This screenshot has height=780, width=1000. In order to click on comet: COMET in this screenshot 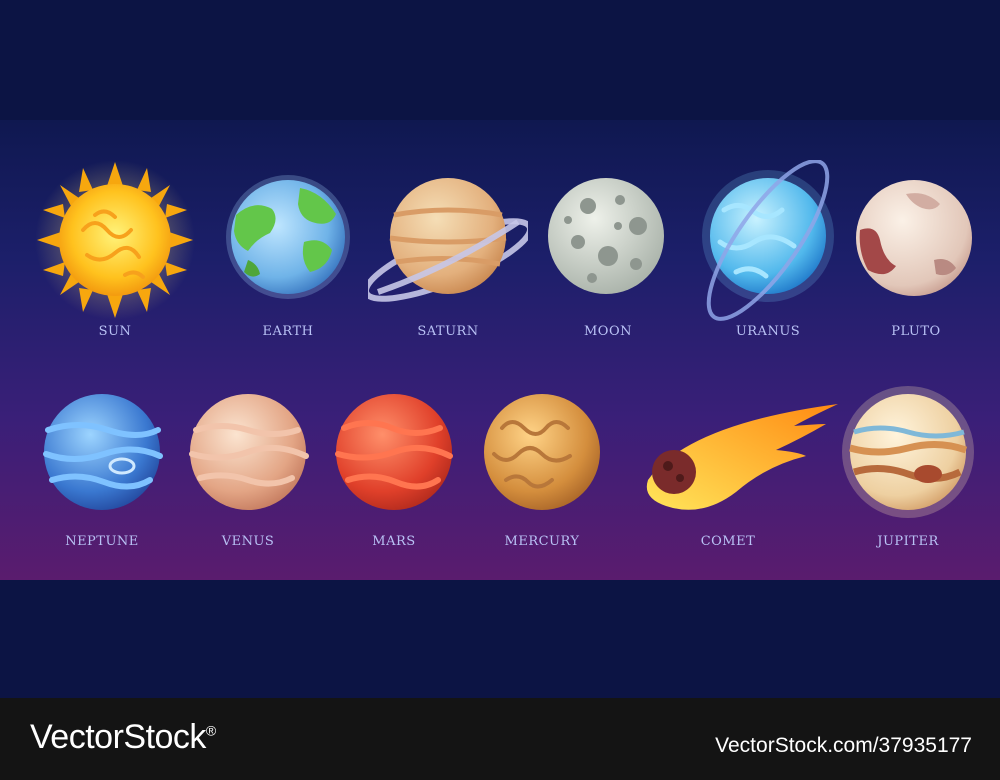, I will do `click(738, 470)`.